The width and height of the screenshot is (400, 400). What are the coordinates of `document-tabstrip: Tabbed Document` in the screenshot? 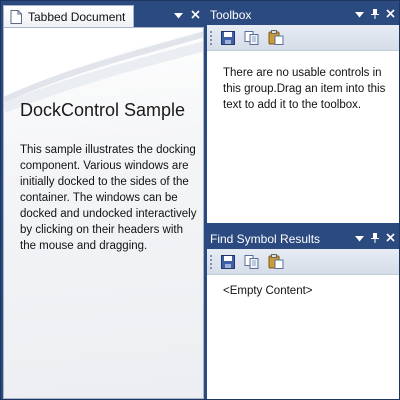 It's located at (103, 16).